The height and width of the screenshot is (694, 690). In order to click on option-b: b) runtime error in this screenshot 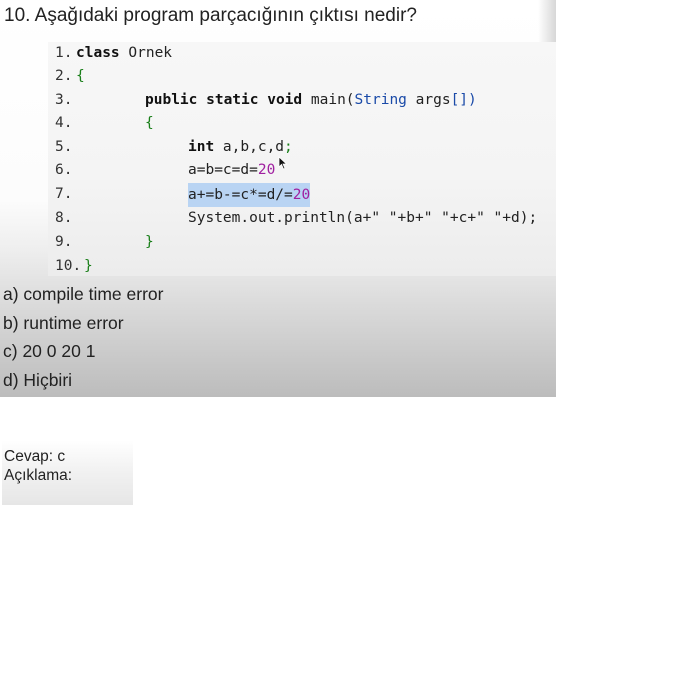, I will do `click(63, 323)`.